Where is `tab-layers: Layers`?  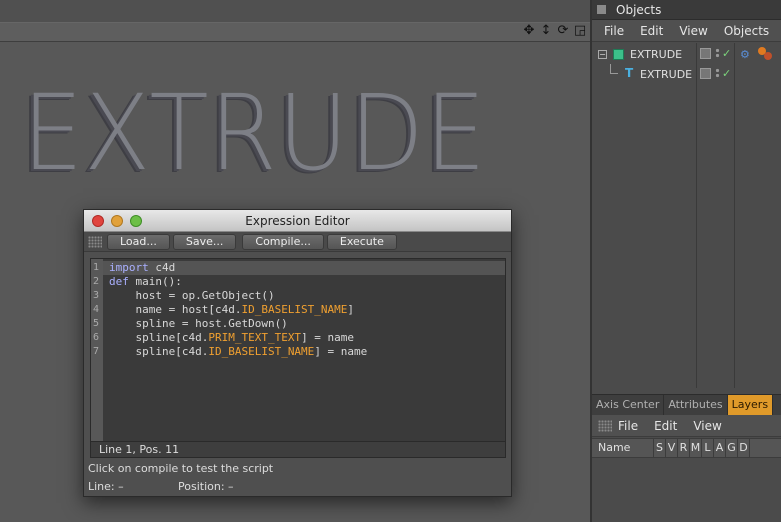
tab-layers: Layers is located at coordinates (750, 405).